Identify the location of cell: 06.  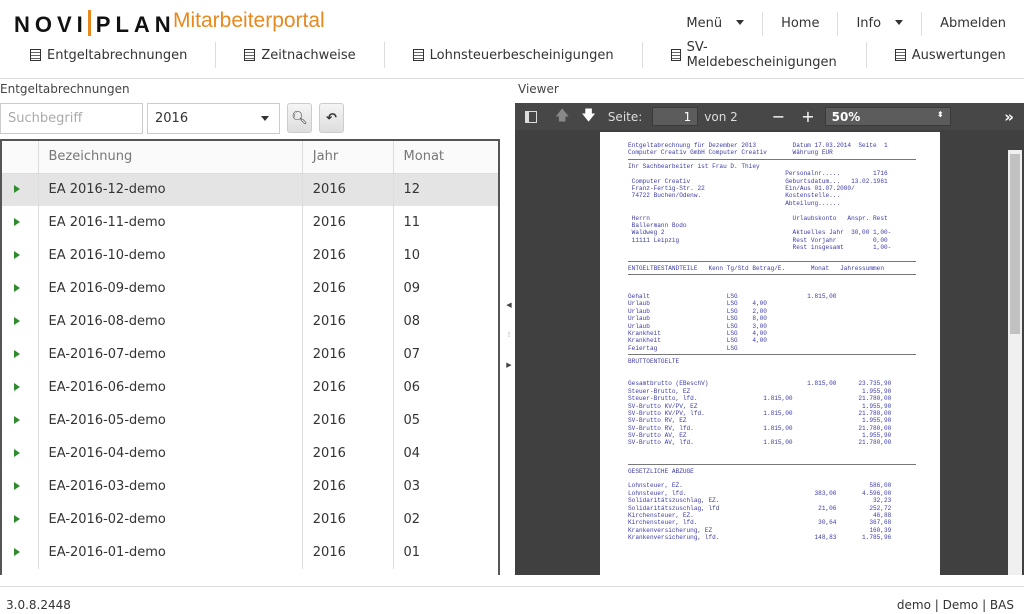
(445, 387).